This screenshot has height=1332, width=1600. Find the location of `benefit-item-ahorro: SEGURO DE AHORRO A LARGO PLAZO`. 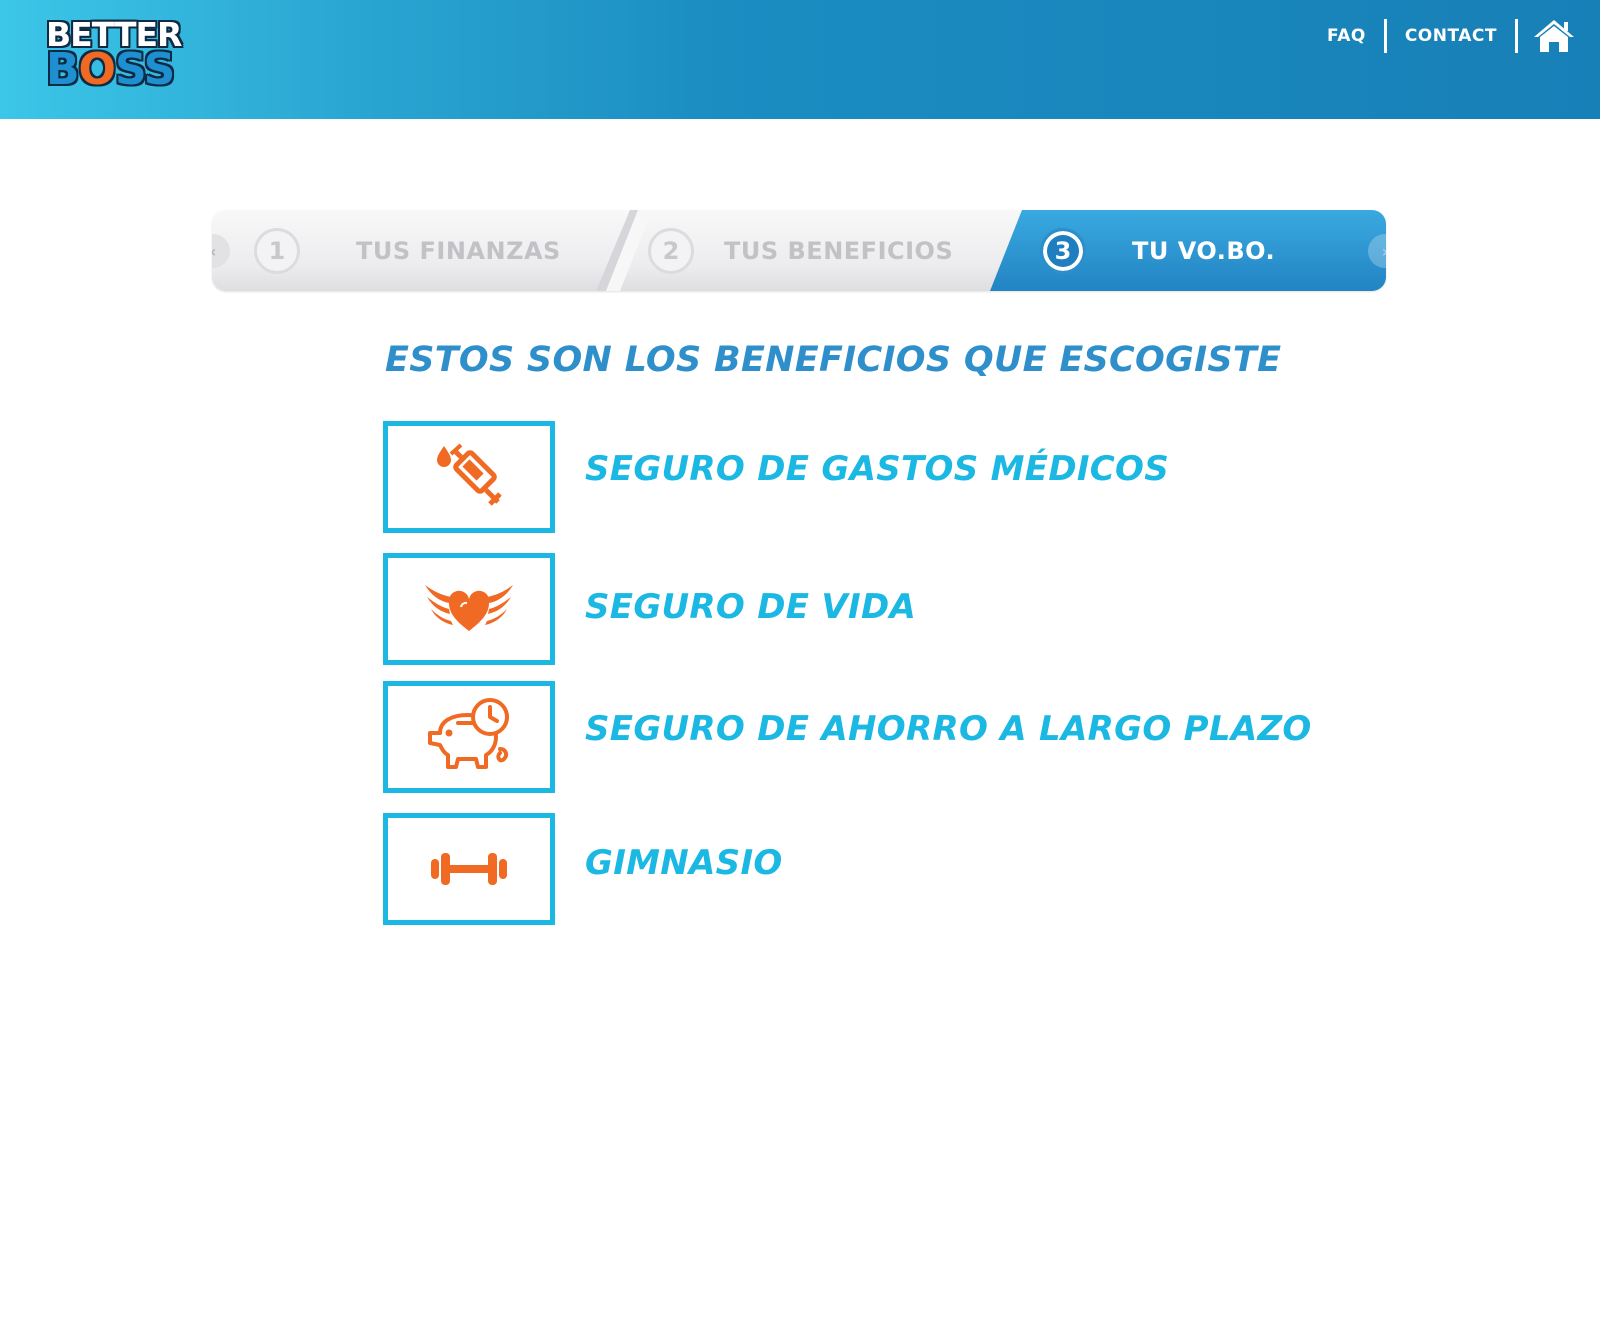

benefit-item-ahorro: SEGURO DE AHORRO A LARGO PLAZO is located at coordinates (847, 737).